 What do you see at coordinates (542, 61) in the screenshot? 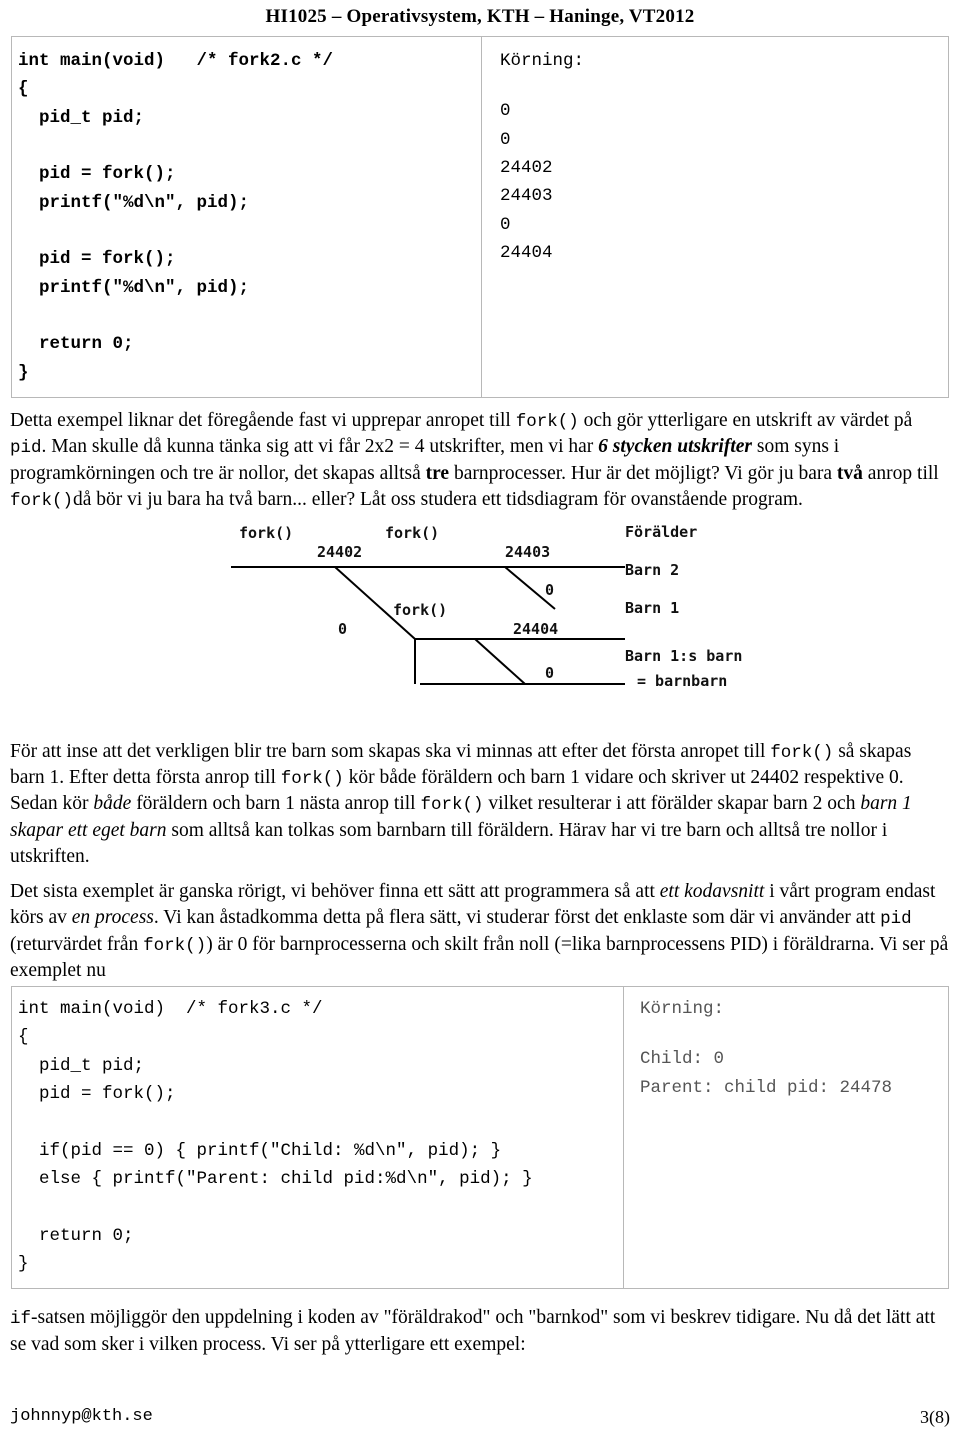
I see `code-example-fork2-output-title: Körning:` at bounding box center [542, 61].